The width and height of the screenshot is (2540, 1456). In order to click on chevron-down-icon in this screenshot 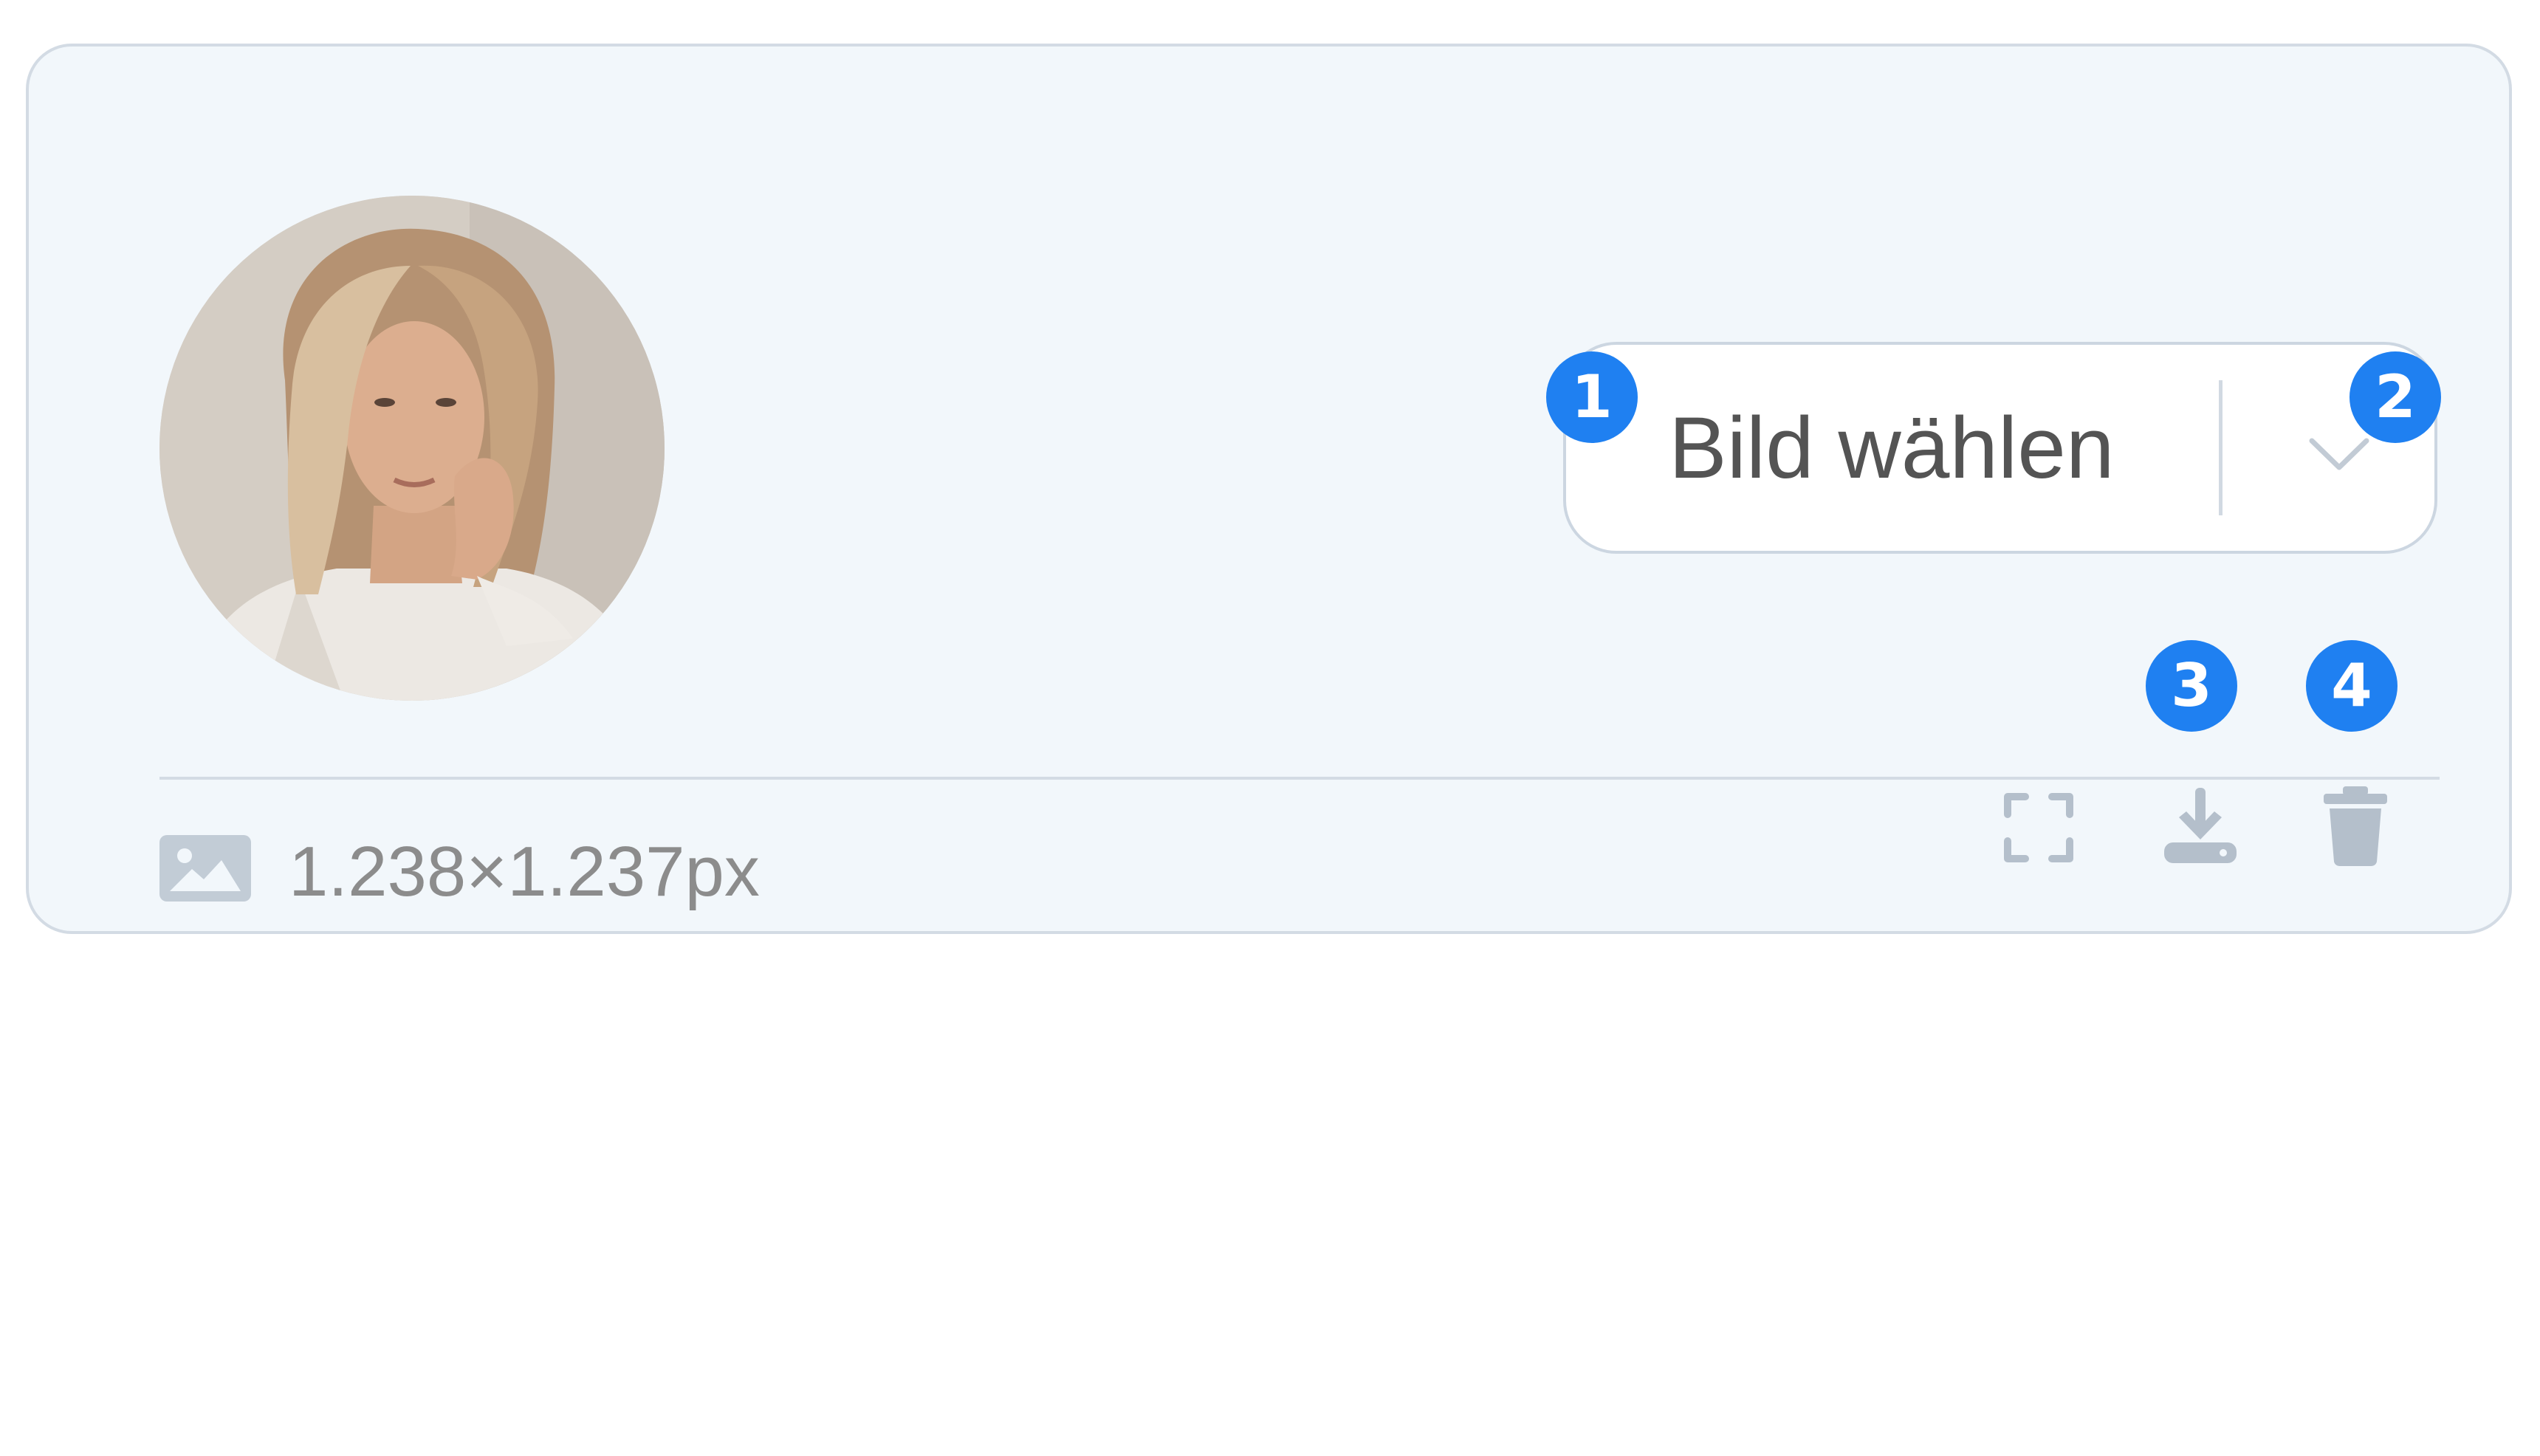, I will do `click(2339, 454)`.